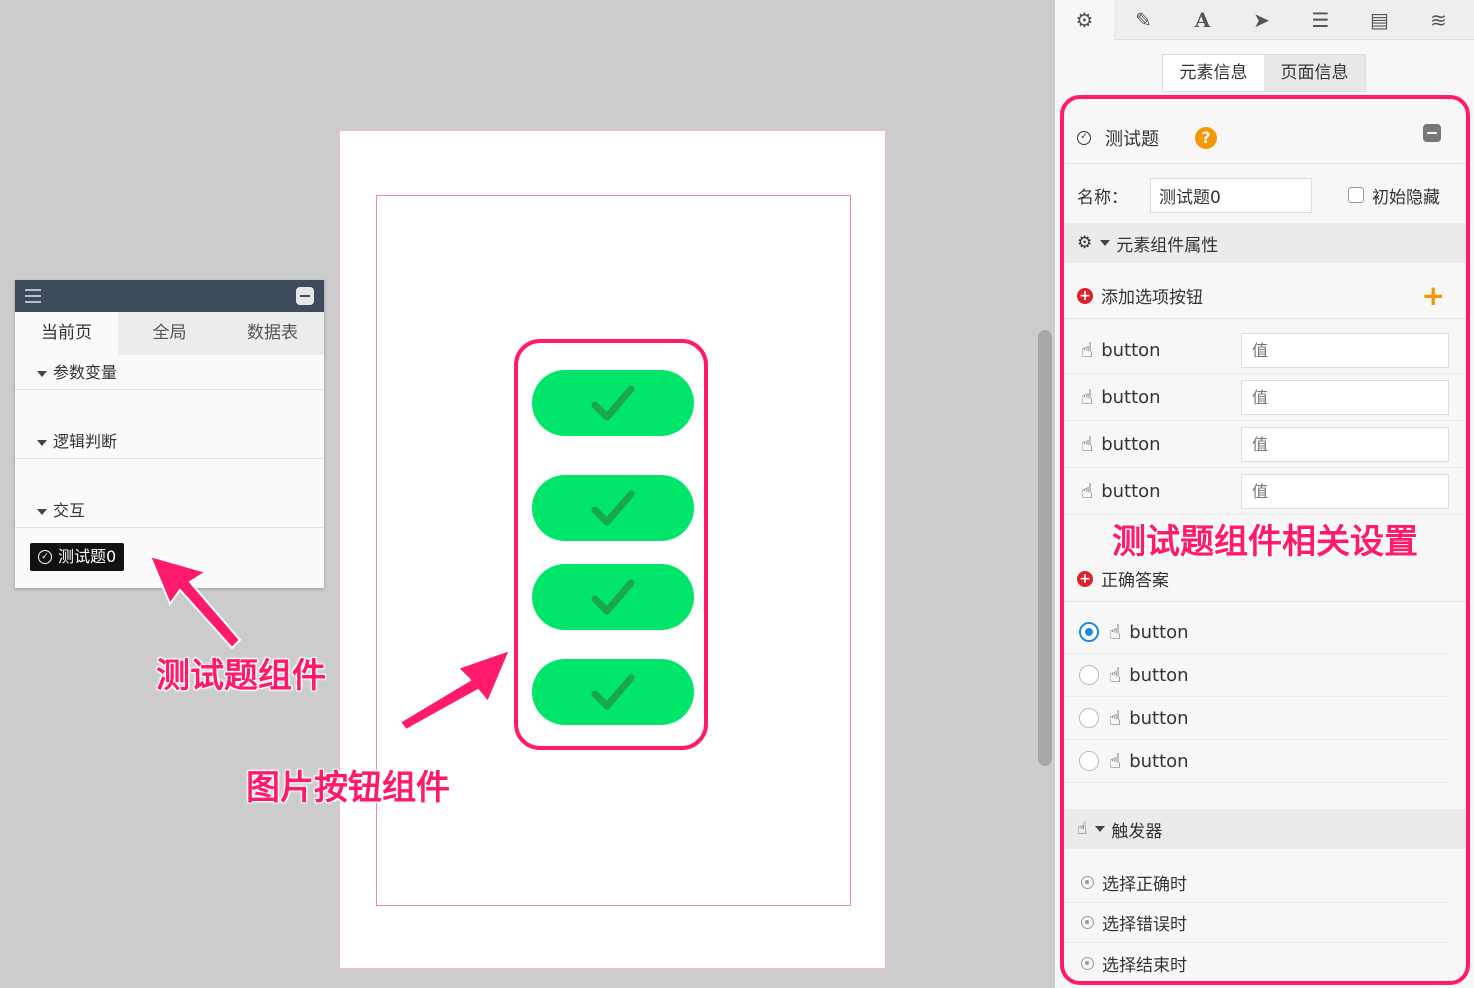 This screenshot has width=1474, height=988. What do you see at coordinates (1202, 20) in the screenshot?
I see `text-icon: A` at bounding box center [1202, 20].